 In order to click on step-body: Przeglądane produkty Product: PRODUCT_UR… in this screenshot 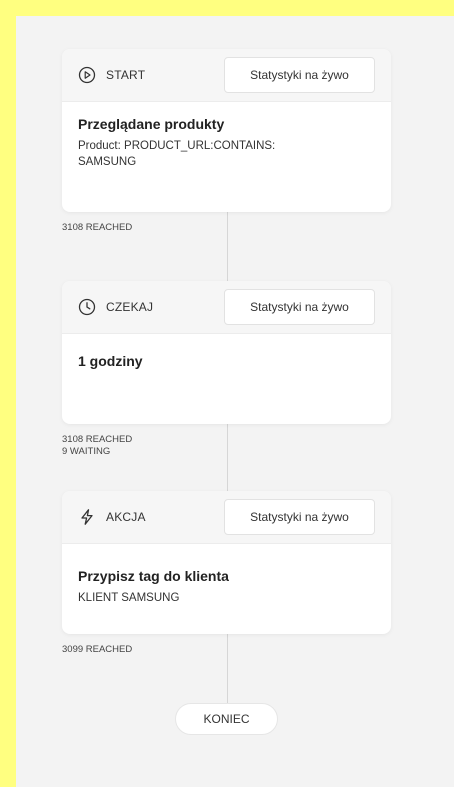, I will do `click(226, 143)`.